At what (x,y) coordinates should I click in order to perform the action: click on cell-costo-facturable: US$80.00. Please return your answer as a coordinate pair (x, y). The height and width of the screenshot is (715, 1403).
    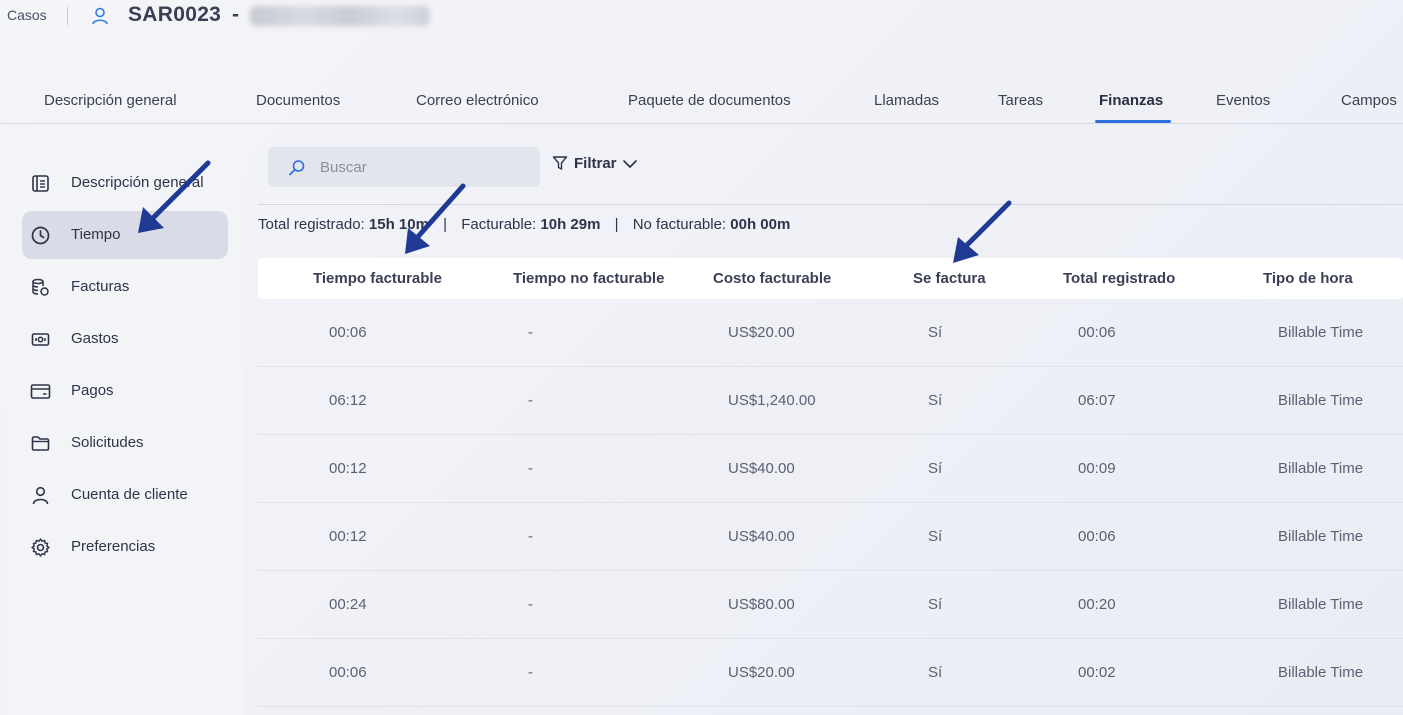
    Looking at the image, I should click on (761, 604).